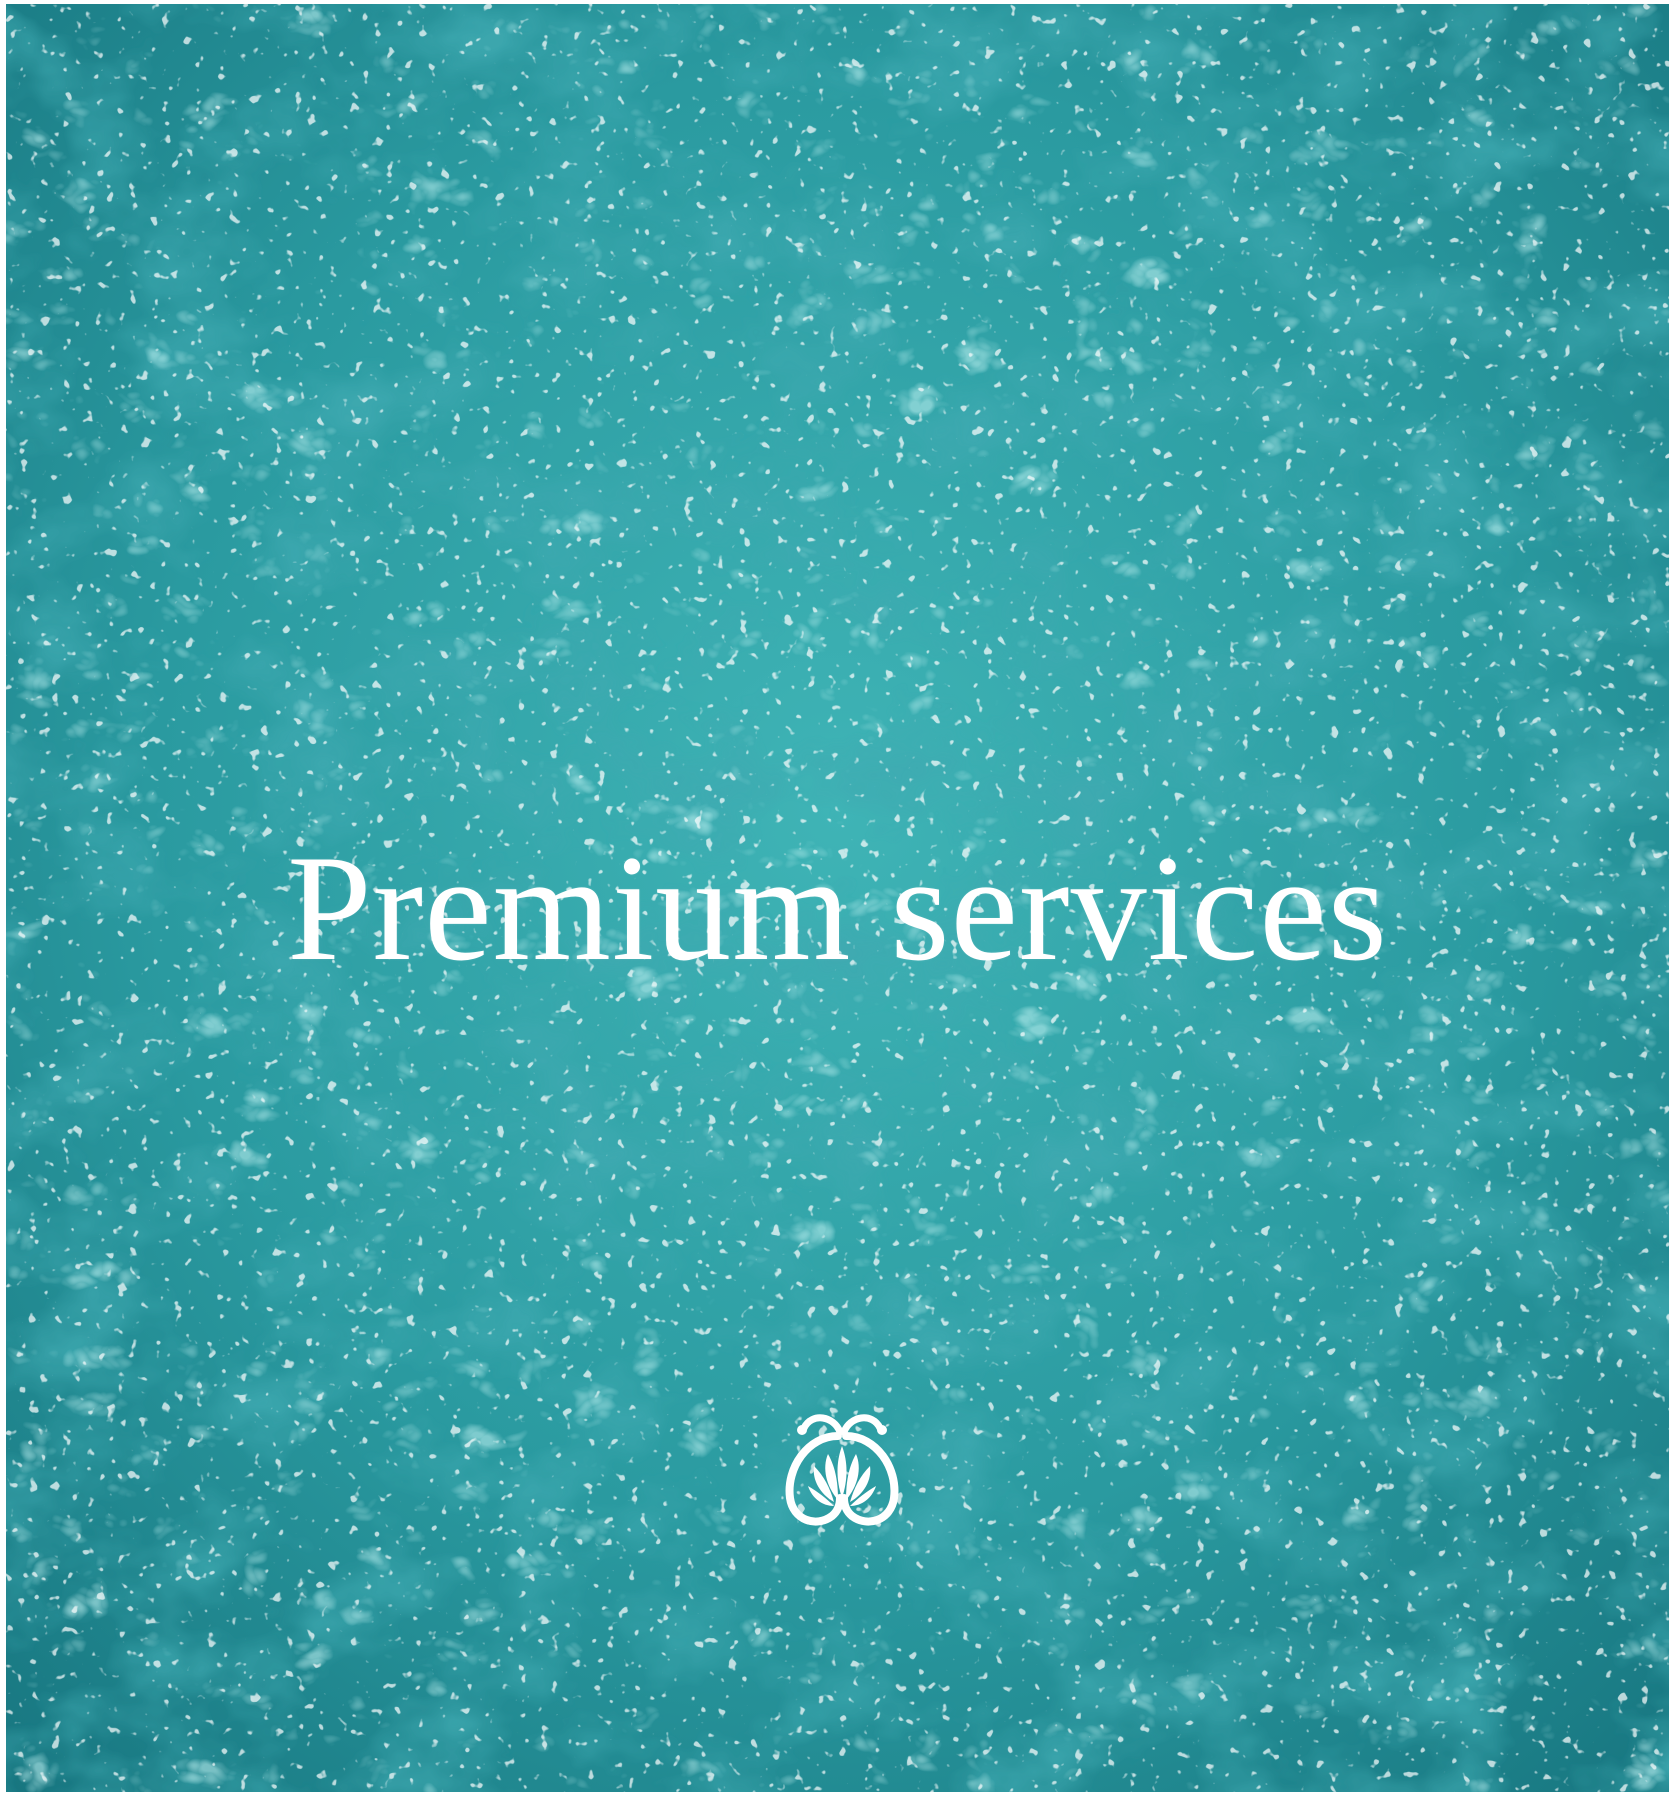  Describe the element at coordinates (842, 1470) in the screenshot. I see `lotus-emblem-icon` at that location.